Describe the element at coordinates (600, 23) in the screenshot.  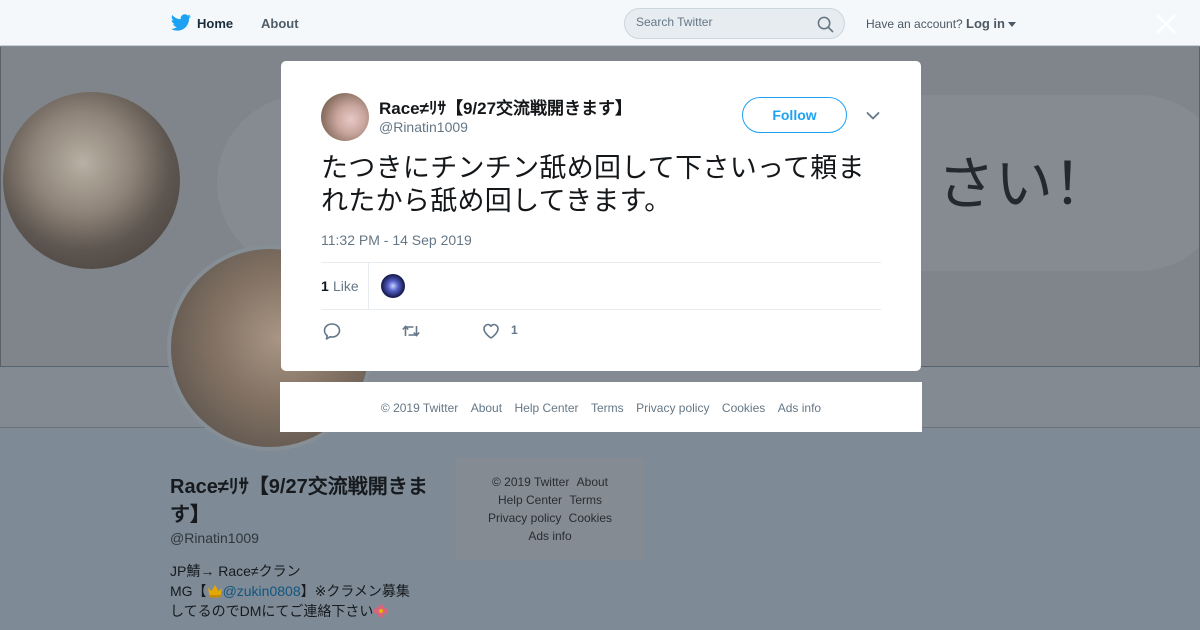
I see `top-bar: Home About Have an account? Log in` at that location.